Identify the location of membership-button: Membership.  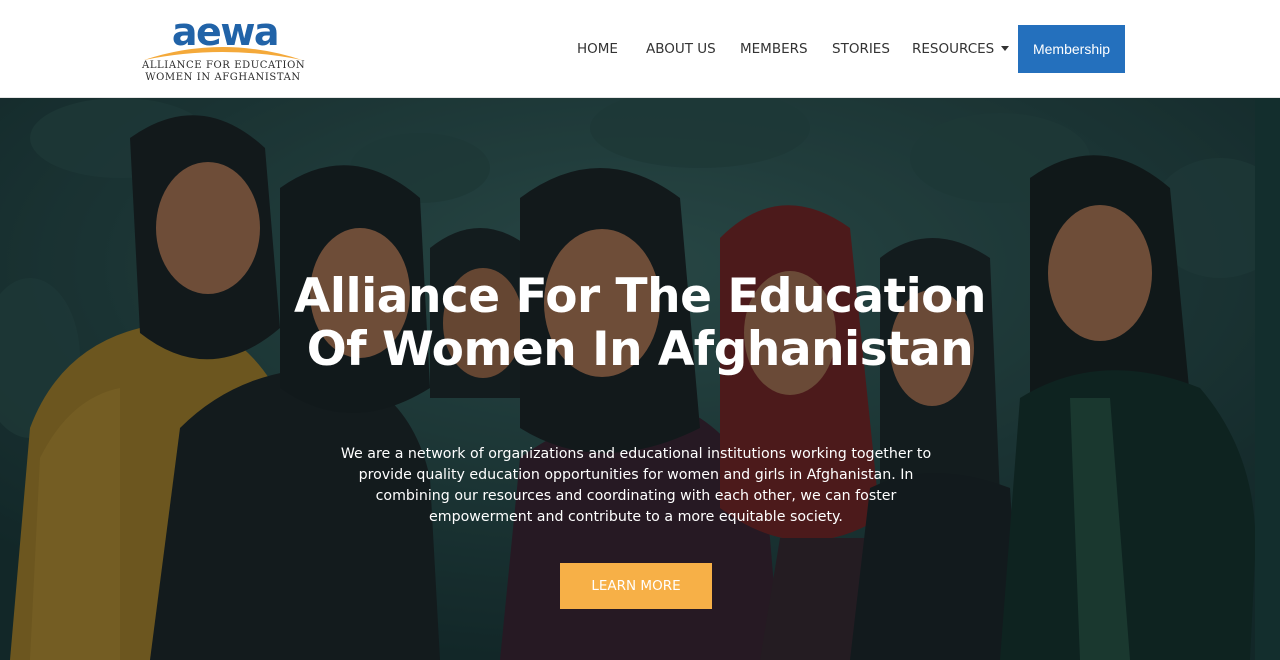
(1071, 49).